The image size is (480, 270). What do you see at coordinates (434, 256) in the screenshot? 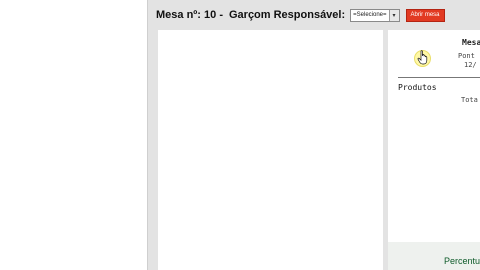
I see `footer-strip: Percentu` at bounding box center [434, 256].